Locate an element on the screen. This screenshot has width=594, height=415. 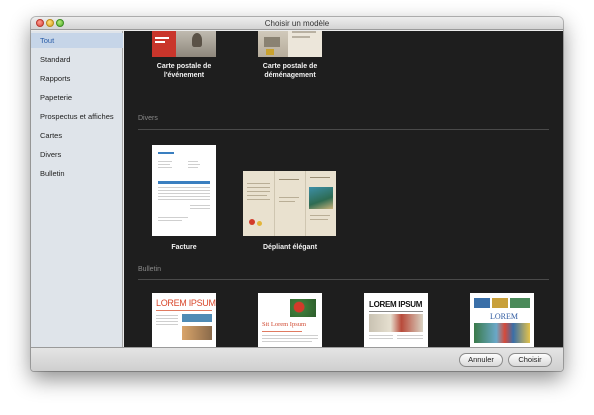
cancel-button: Annuler is located at coordinates (481, 360).